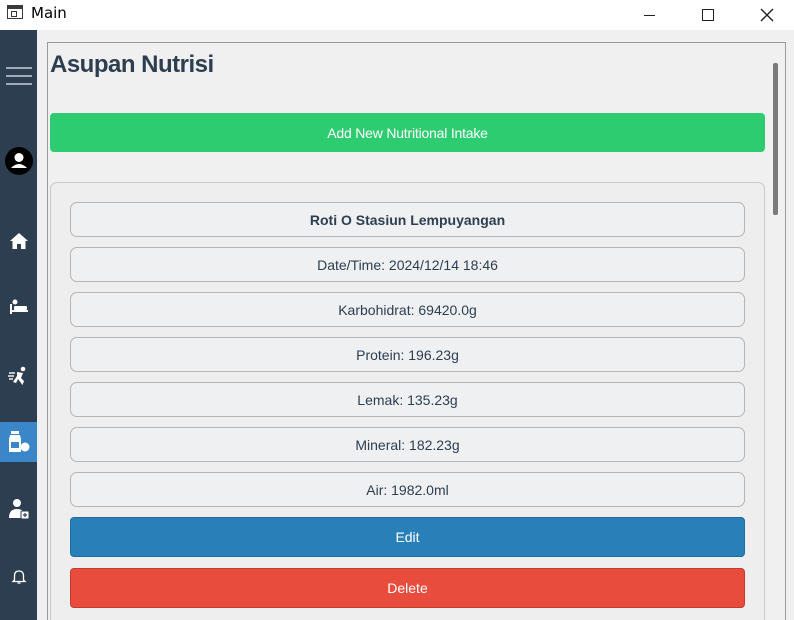 This screenshot has height=620, width=794. I want to click on bell-icon, so click(18, 577).